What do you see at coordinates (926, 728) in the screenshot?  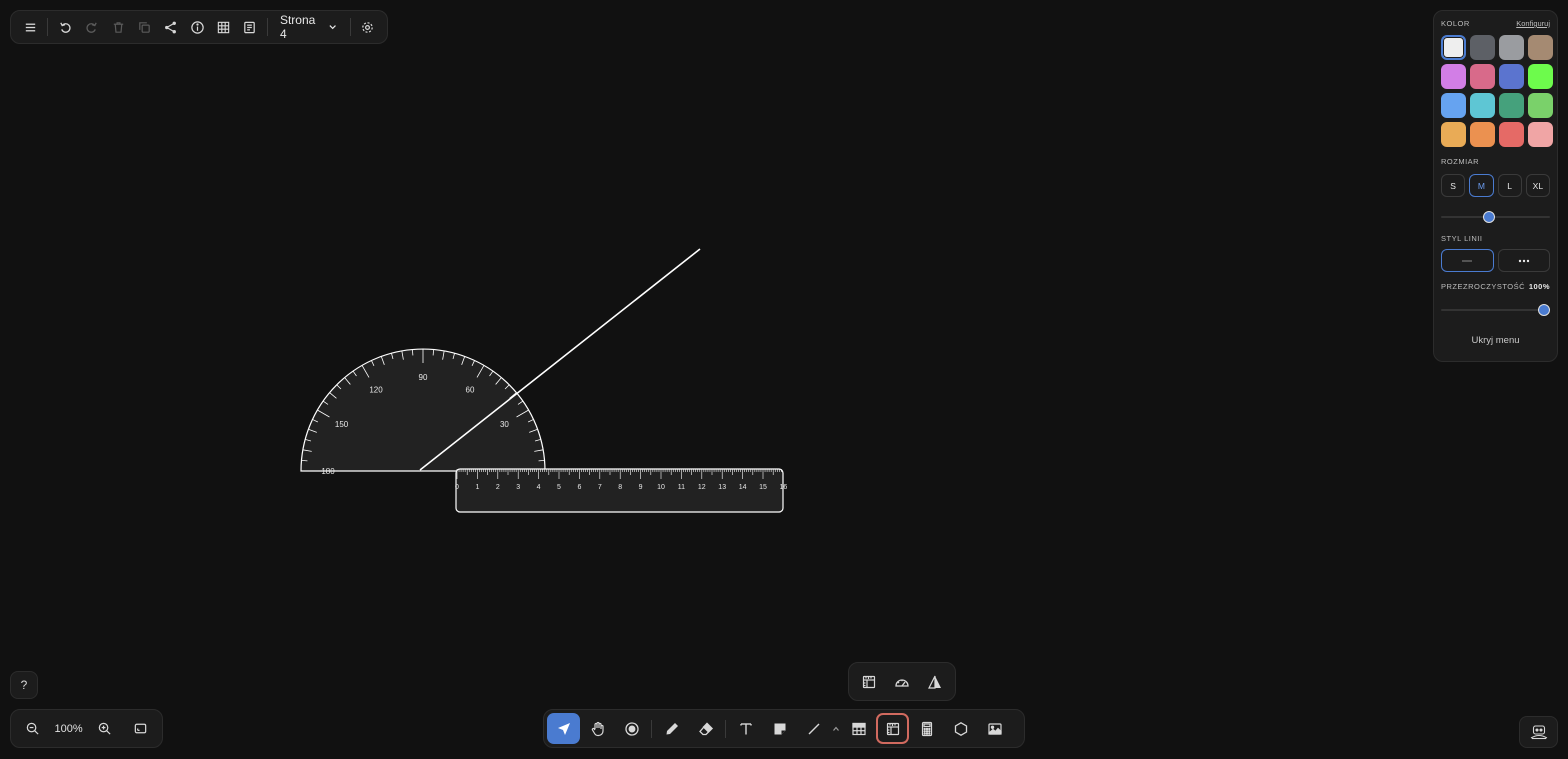 I see `calculator-button` at bounding box center [926, 728].